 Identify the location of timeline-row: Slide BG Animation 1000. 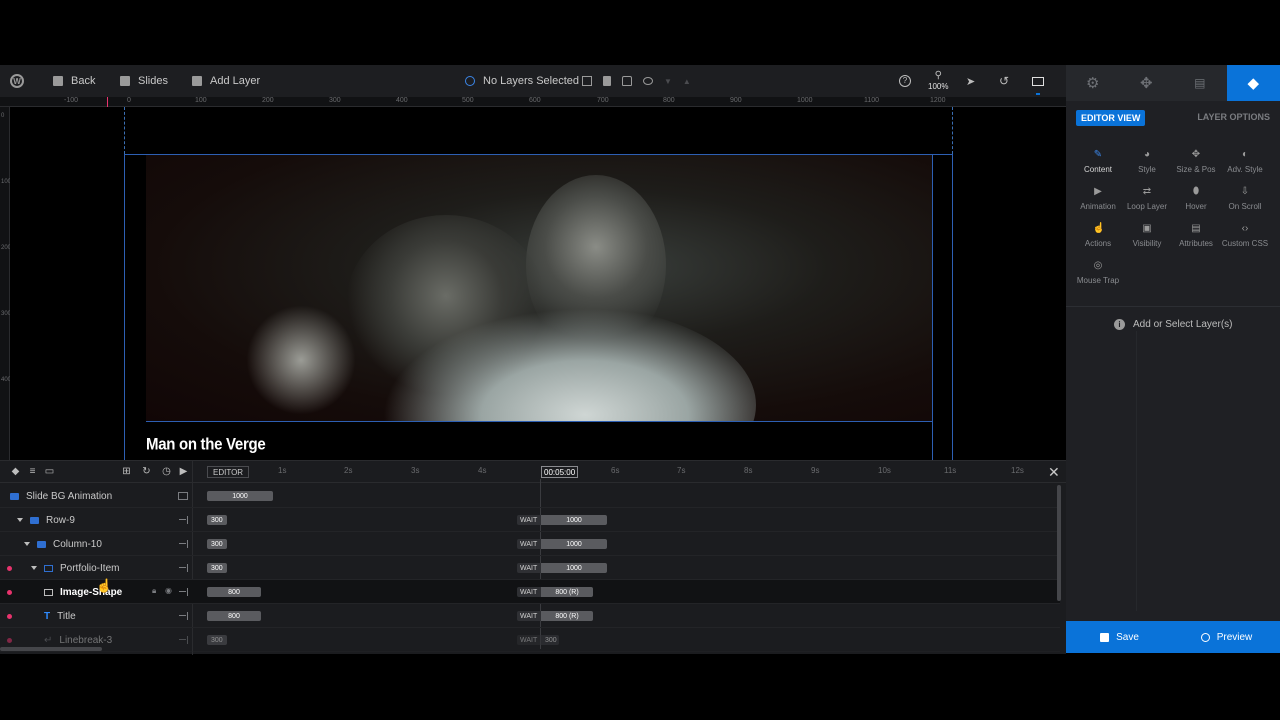
(530, 496).